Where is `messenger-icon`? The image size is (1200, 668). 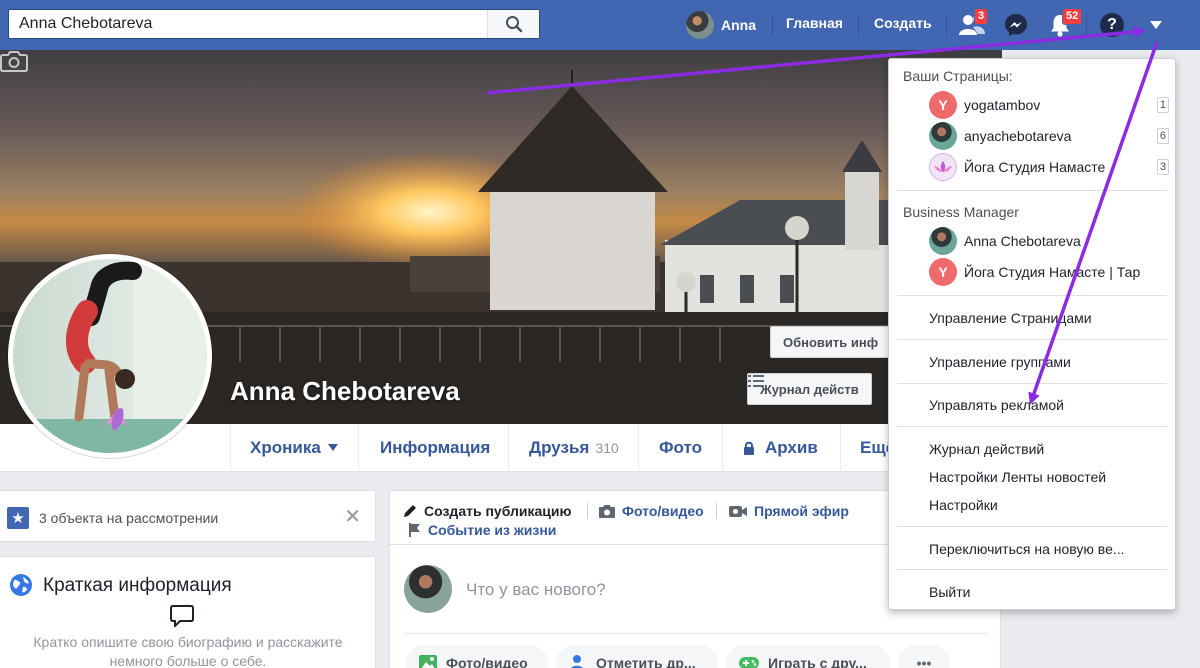 messenger-icon is located at coordinates (1016, 25).